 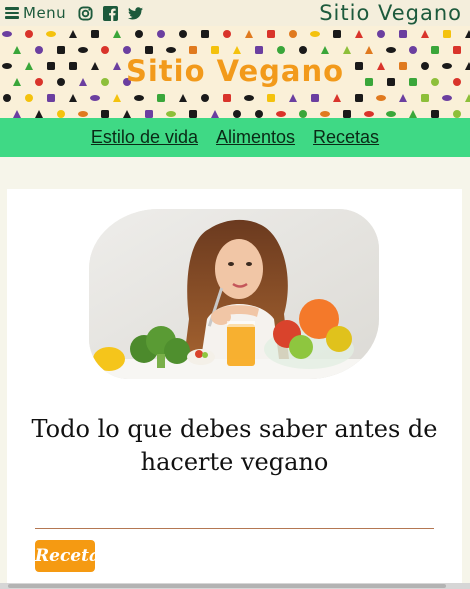 I want to click on facebook-icon, so click(x=111, y=13).